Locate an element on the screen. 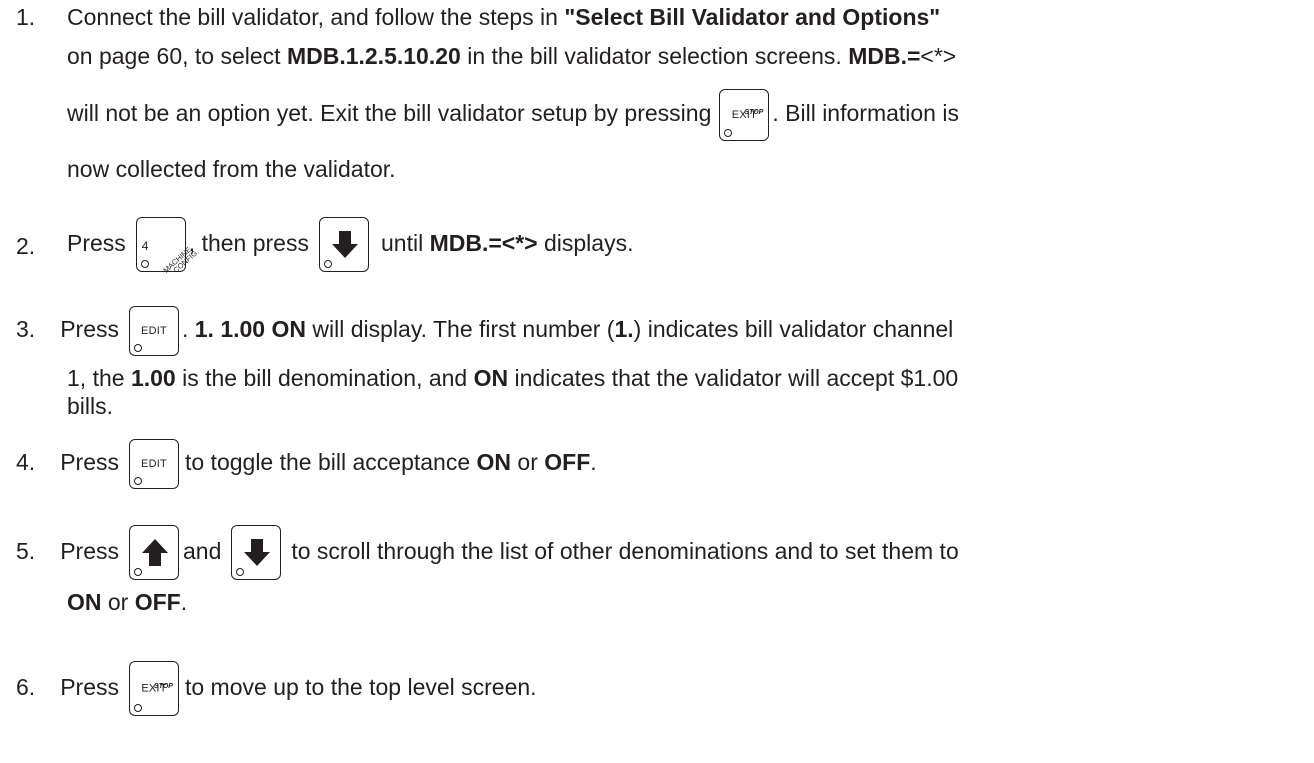  step-bold-text: MDB.= is located at coordinates (884, 56).